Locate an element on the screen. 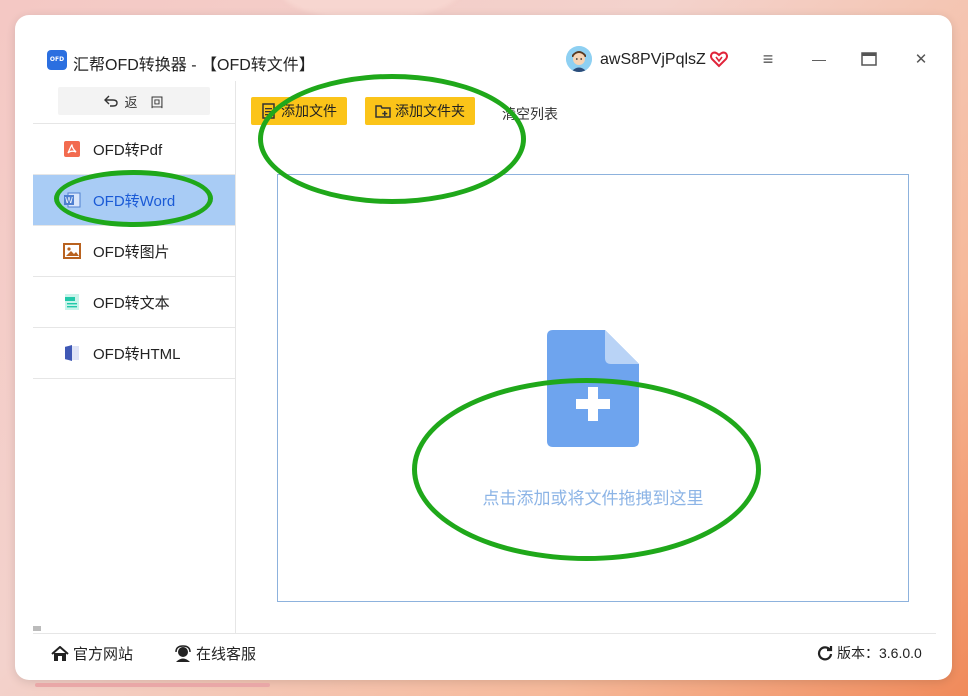 Image resolution: width=968 pixels, height=696 pixels. sidebar-item-word: W OFD转Word is located at coordinates (134, 200).